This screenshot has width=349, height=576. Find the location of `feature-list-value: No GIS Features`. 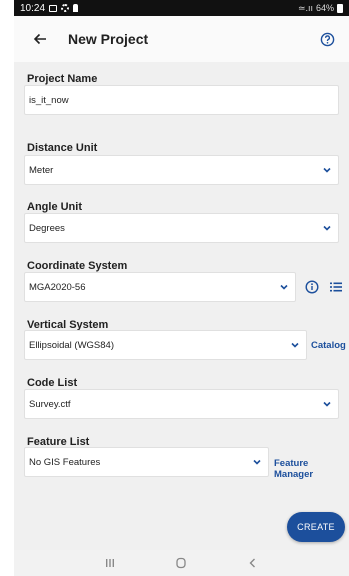

feature-list-value: No GIS Features is located at coordinates (65, 462).